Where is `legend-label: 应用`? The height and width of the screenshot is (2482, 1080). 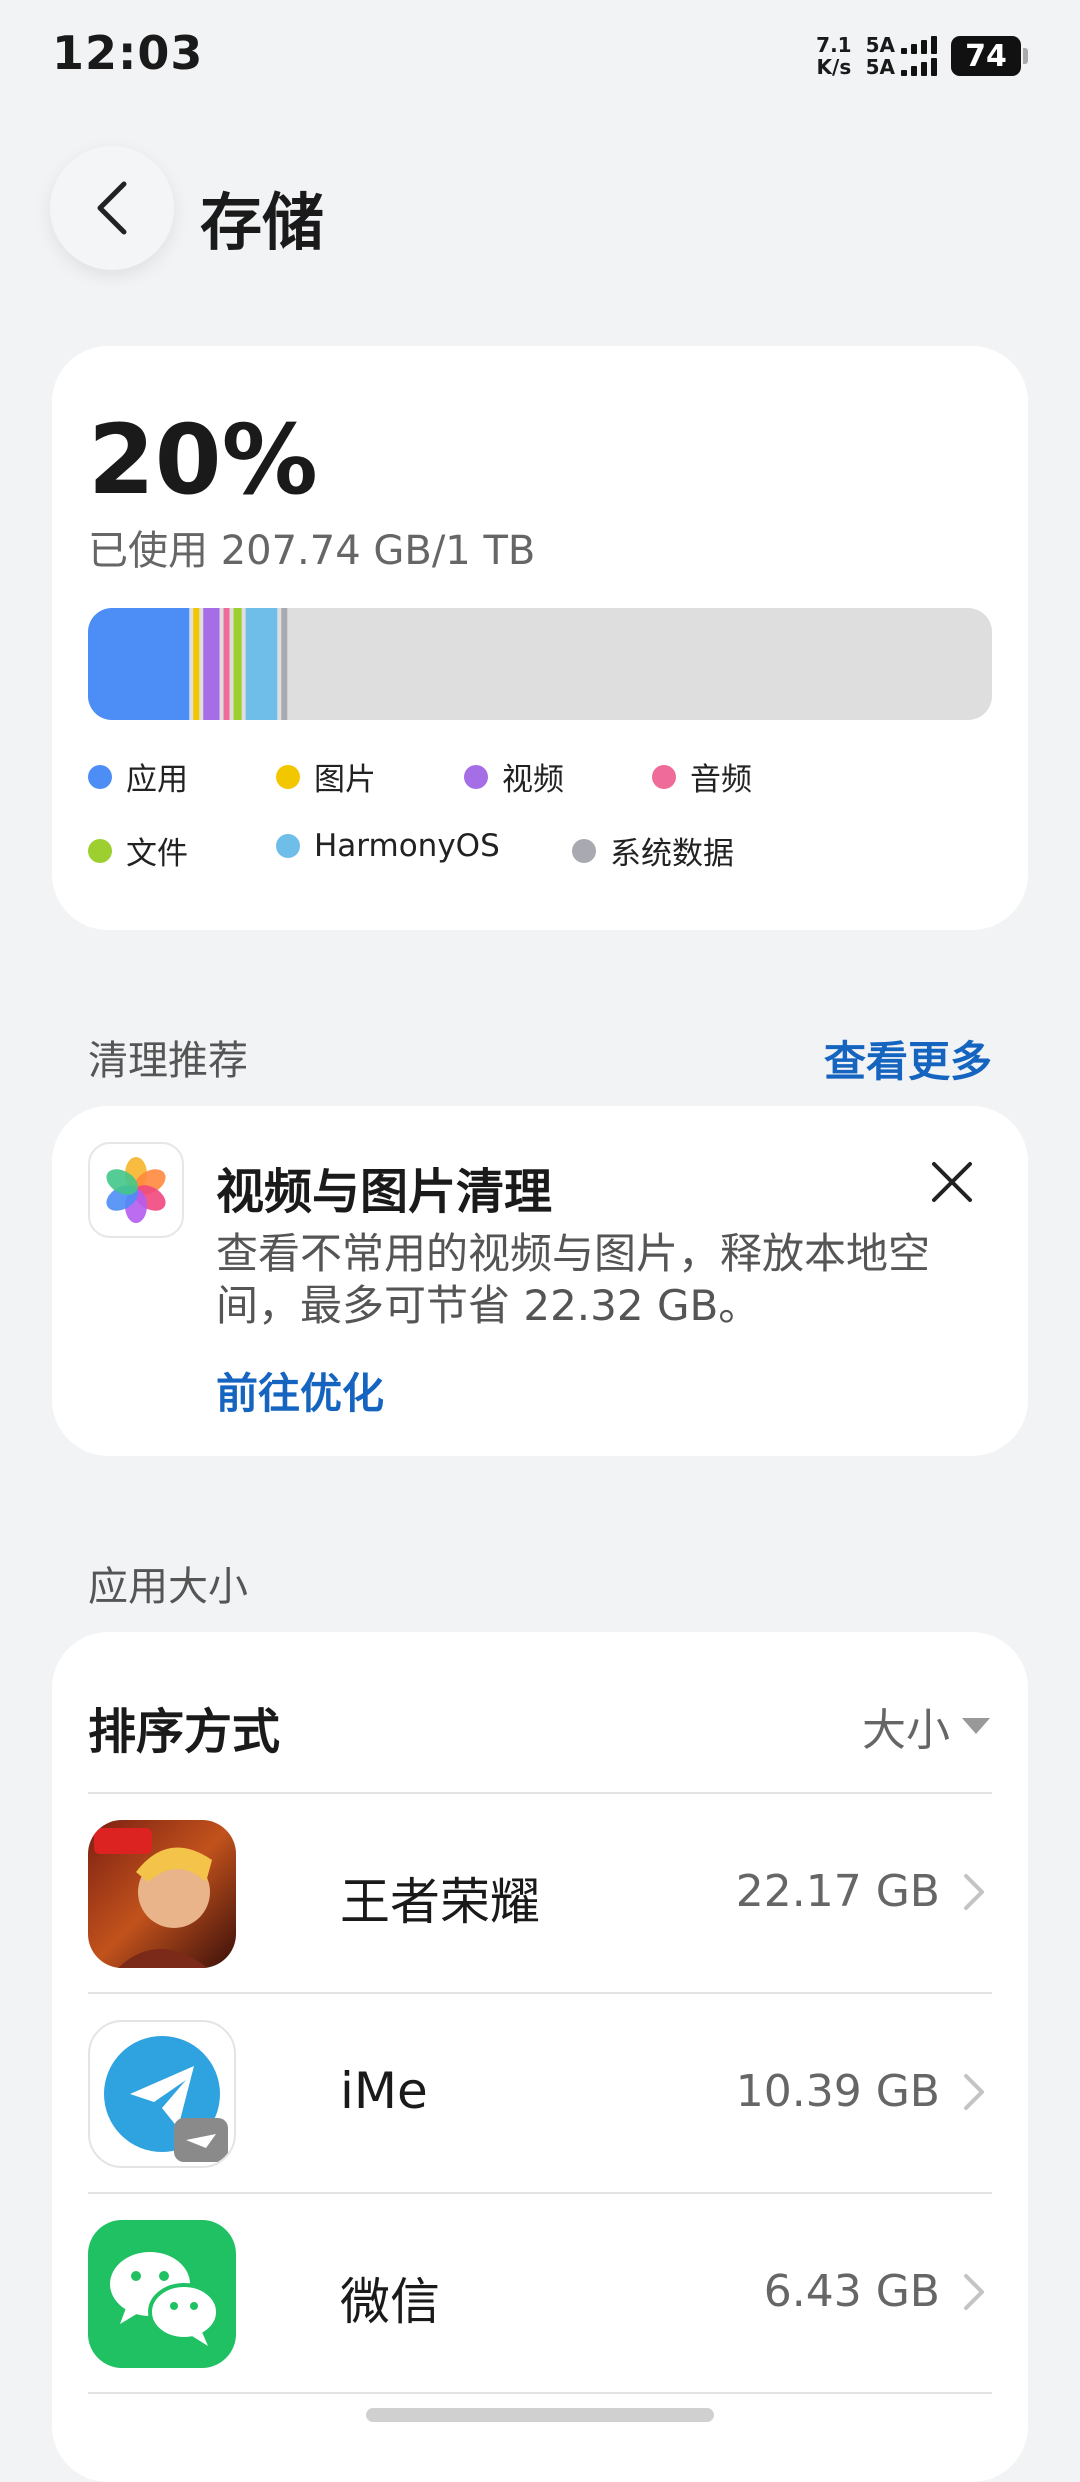 legend-label: 应用 is located at coordinates (157, 780).